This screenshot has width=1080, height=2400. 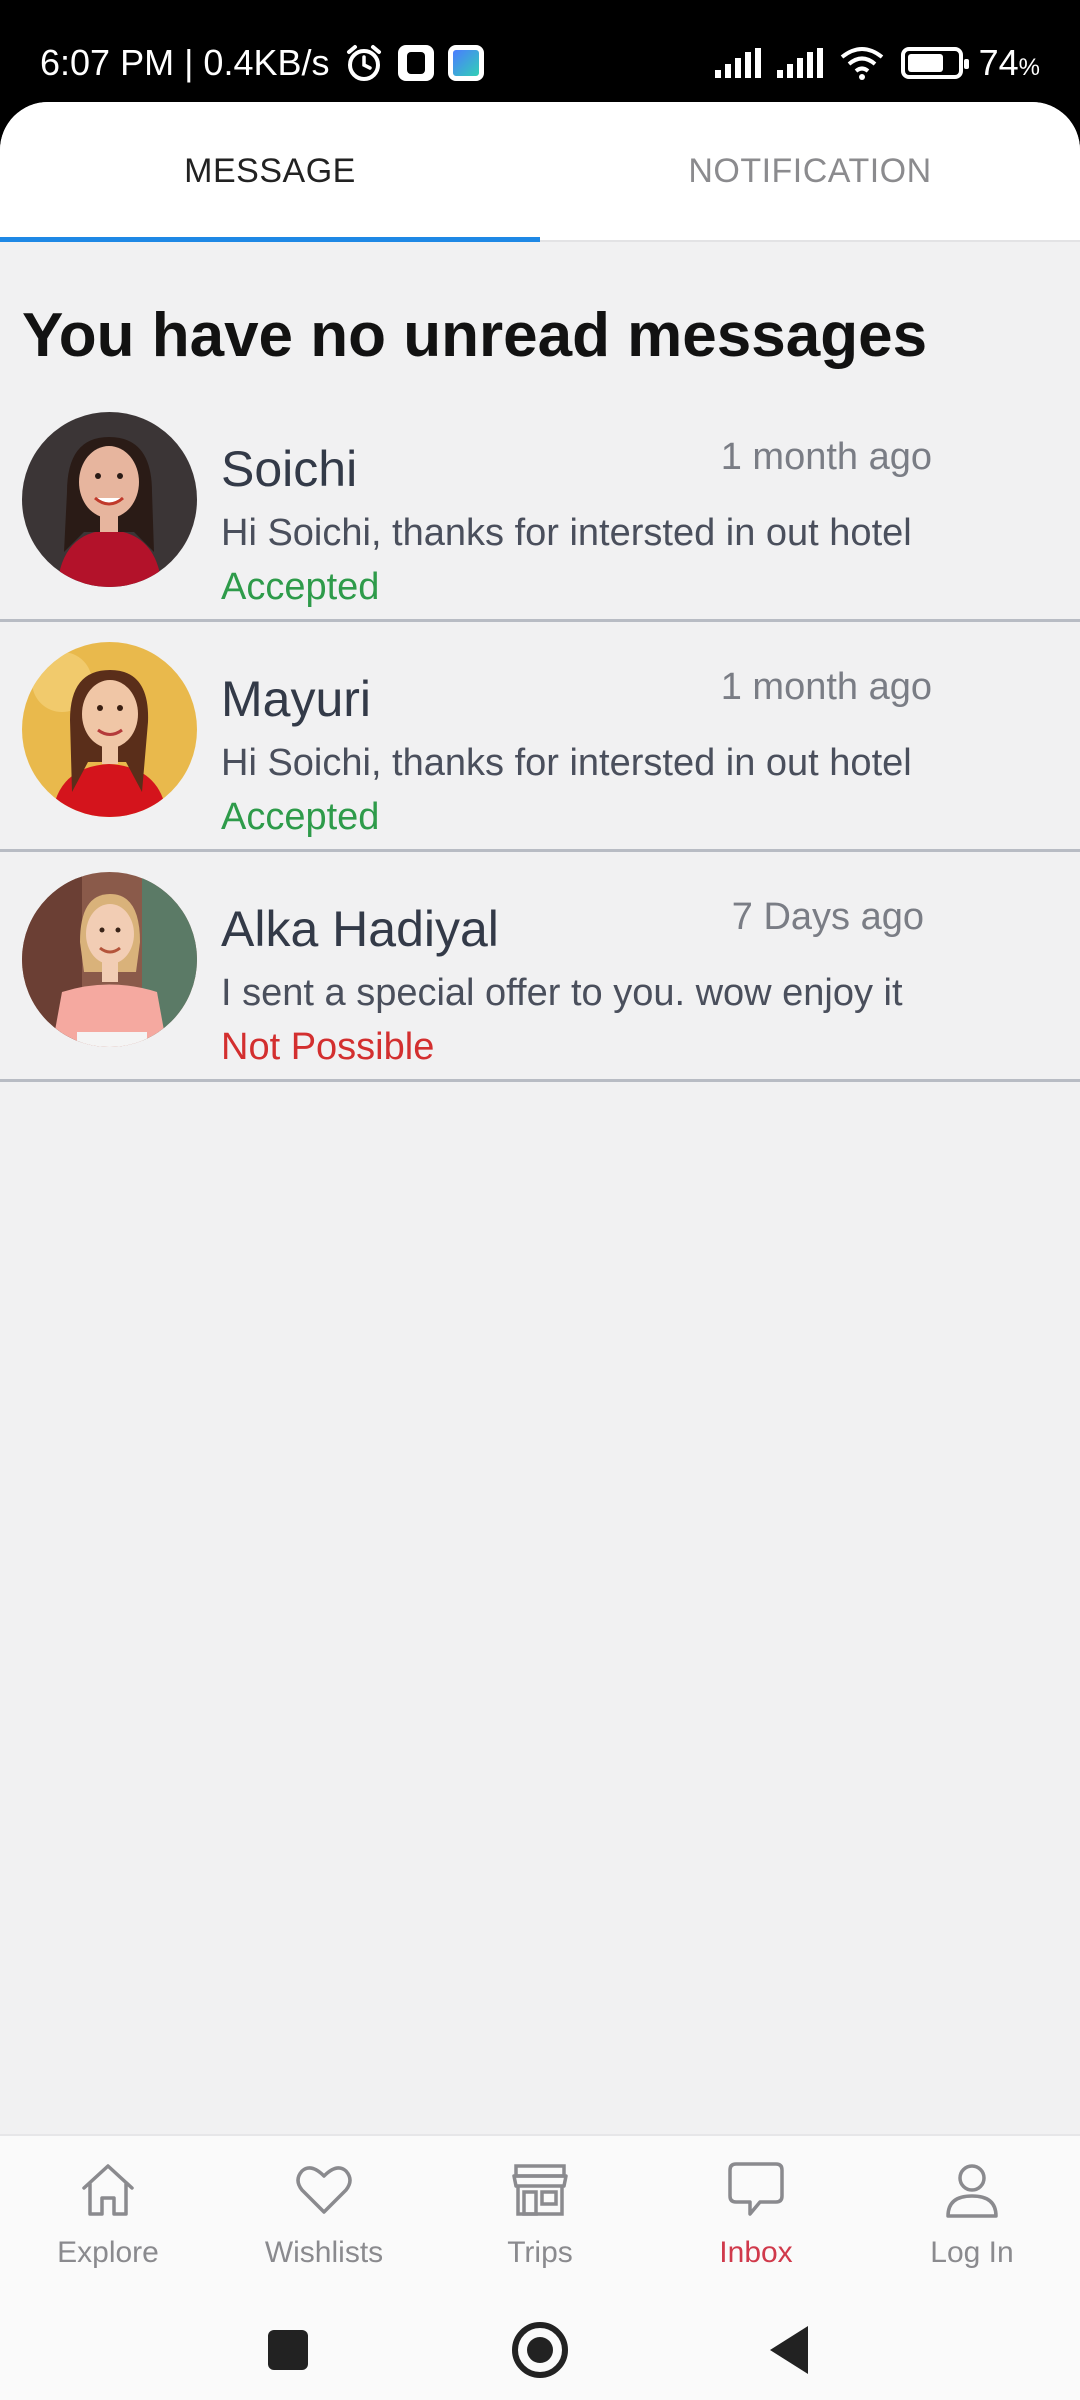 What do you see at coordinates (363, 63) in the screenshot?
I see `alarm-icon` at bounding box center [363, 63].